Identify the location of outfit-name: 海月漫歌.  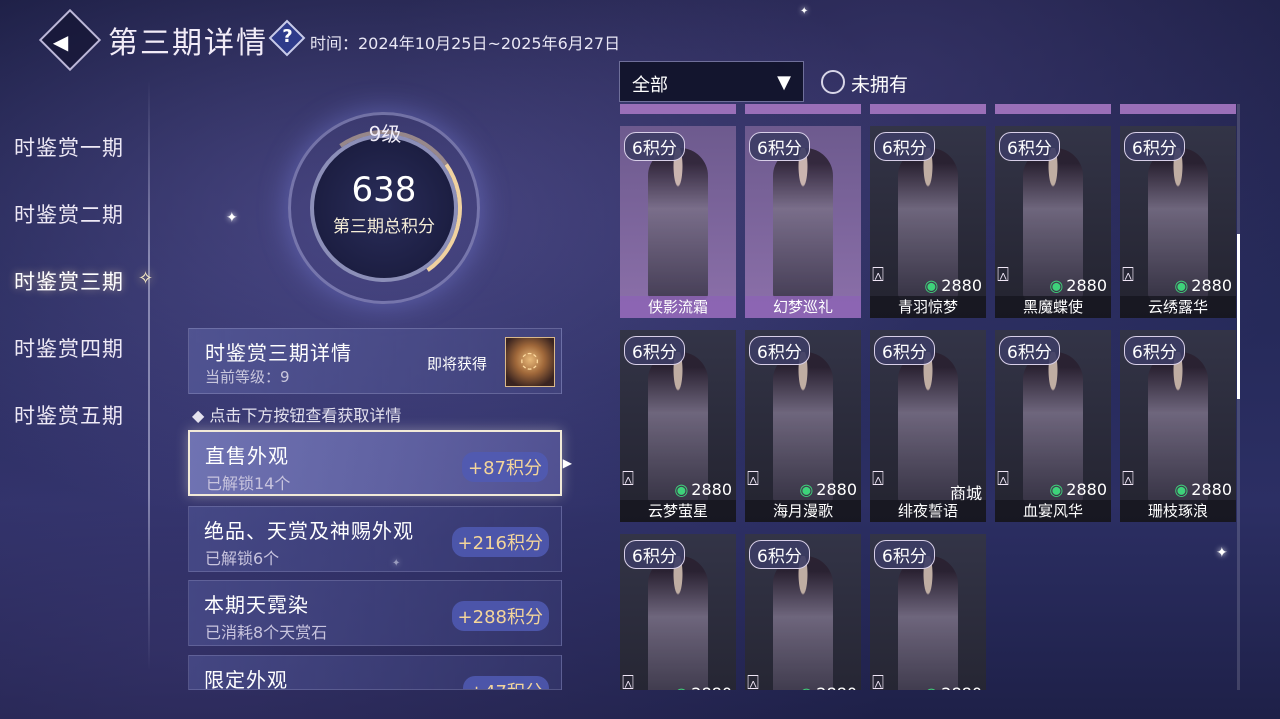
(803, 511).